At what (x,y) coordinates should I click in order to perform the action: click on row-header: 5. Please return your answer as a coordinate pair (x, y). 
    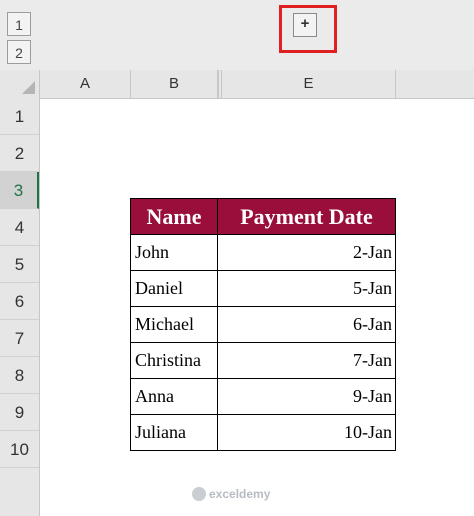
    Looking at the image, I should click on (19, 264).